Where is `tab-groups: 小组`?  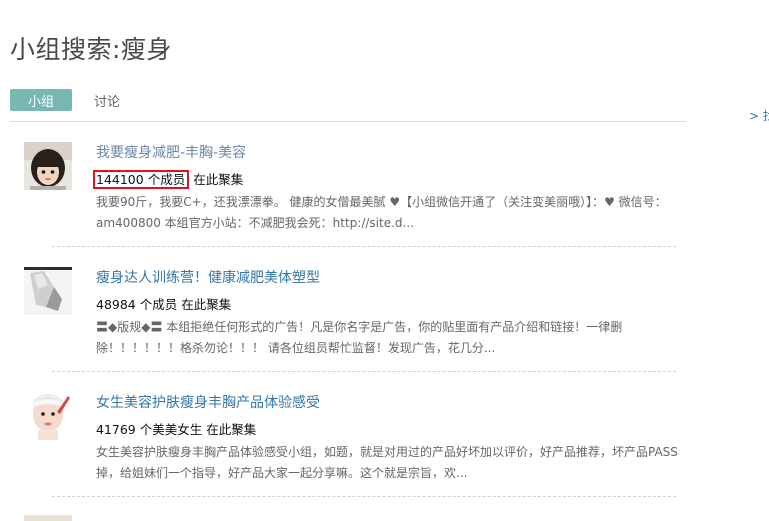 tab-groups: 小组 is located at coordinates (41, 100).